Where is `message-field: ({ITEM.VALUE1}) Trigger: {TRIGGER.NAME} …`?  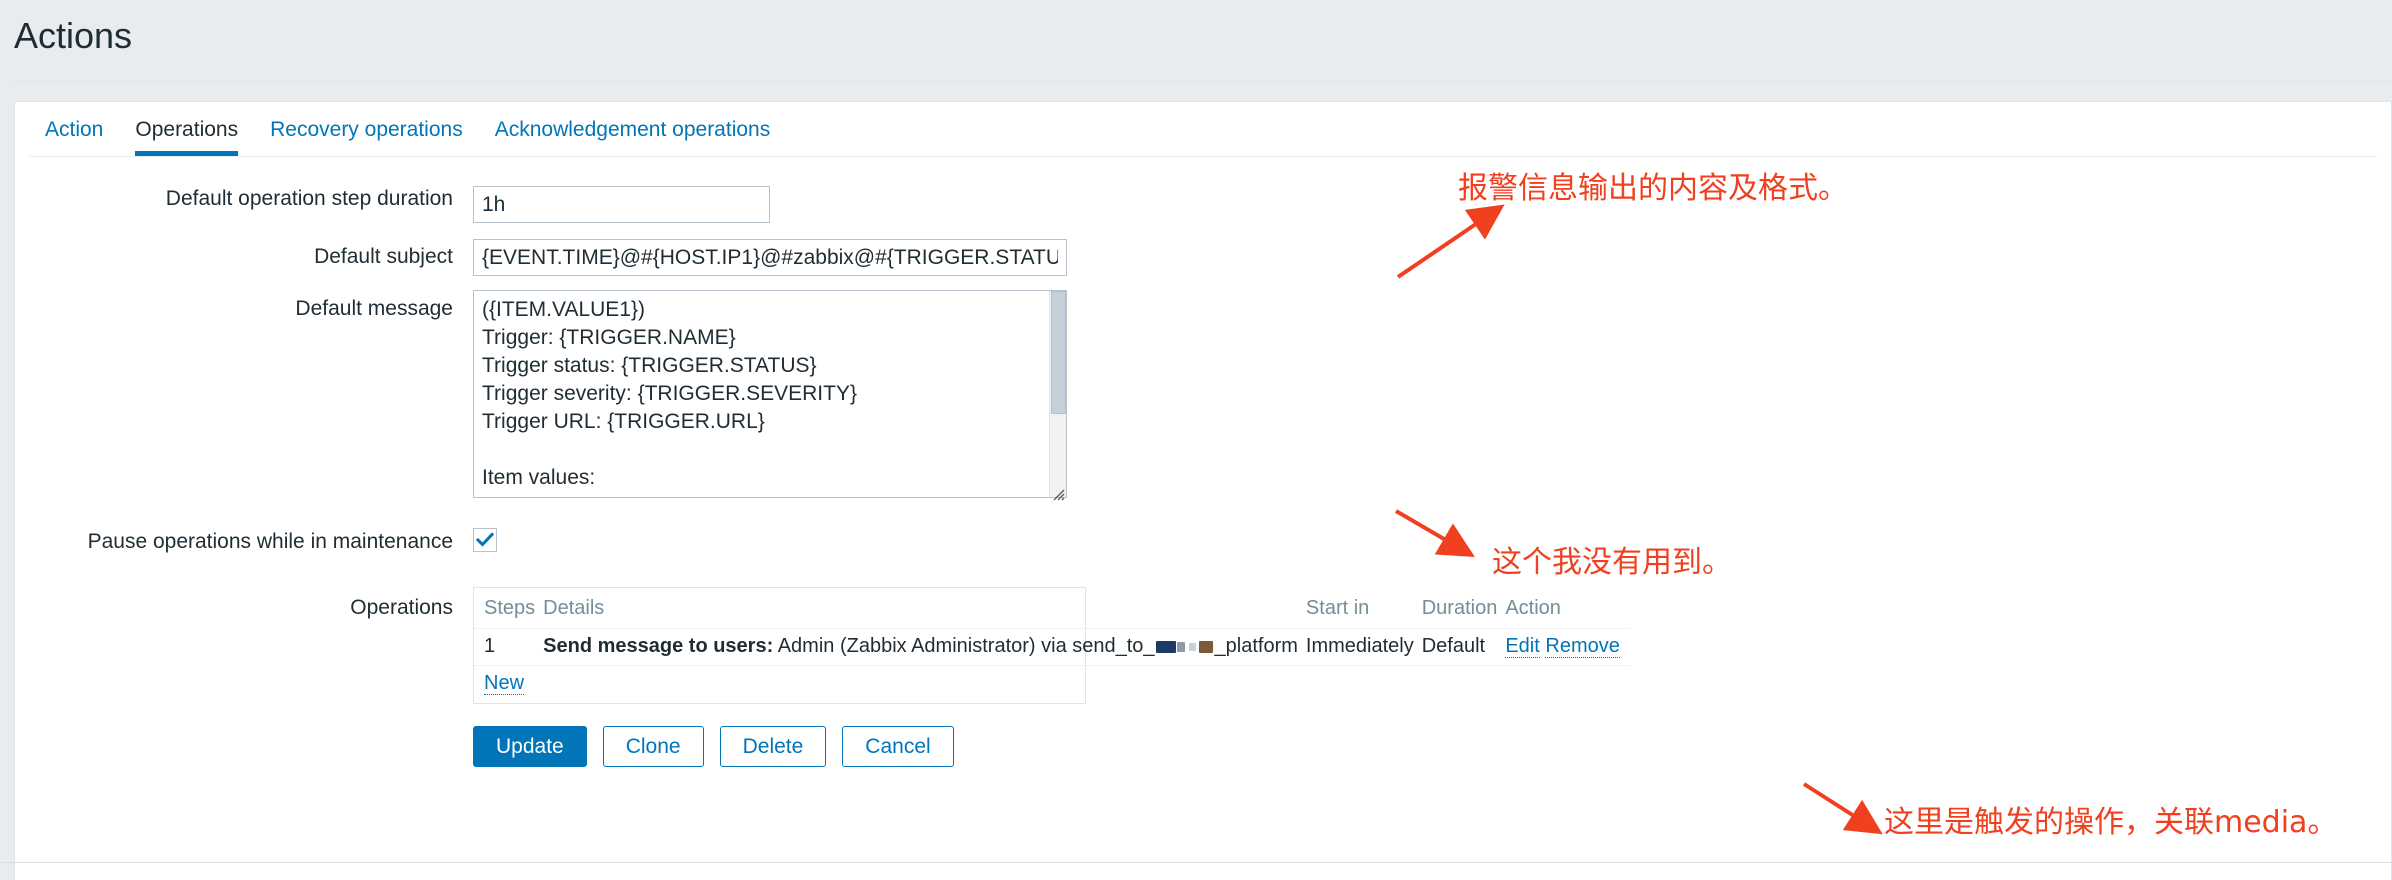
message-field: ({ITEM.VALUE1}) Trigger: {TRIGGER.NAME} … is located at coordinates (770, 396).